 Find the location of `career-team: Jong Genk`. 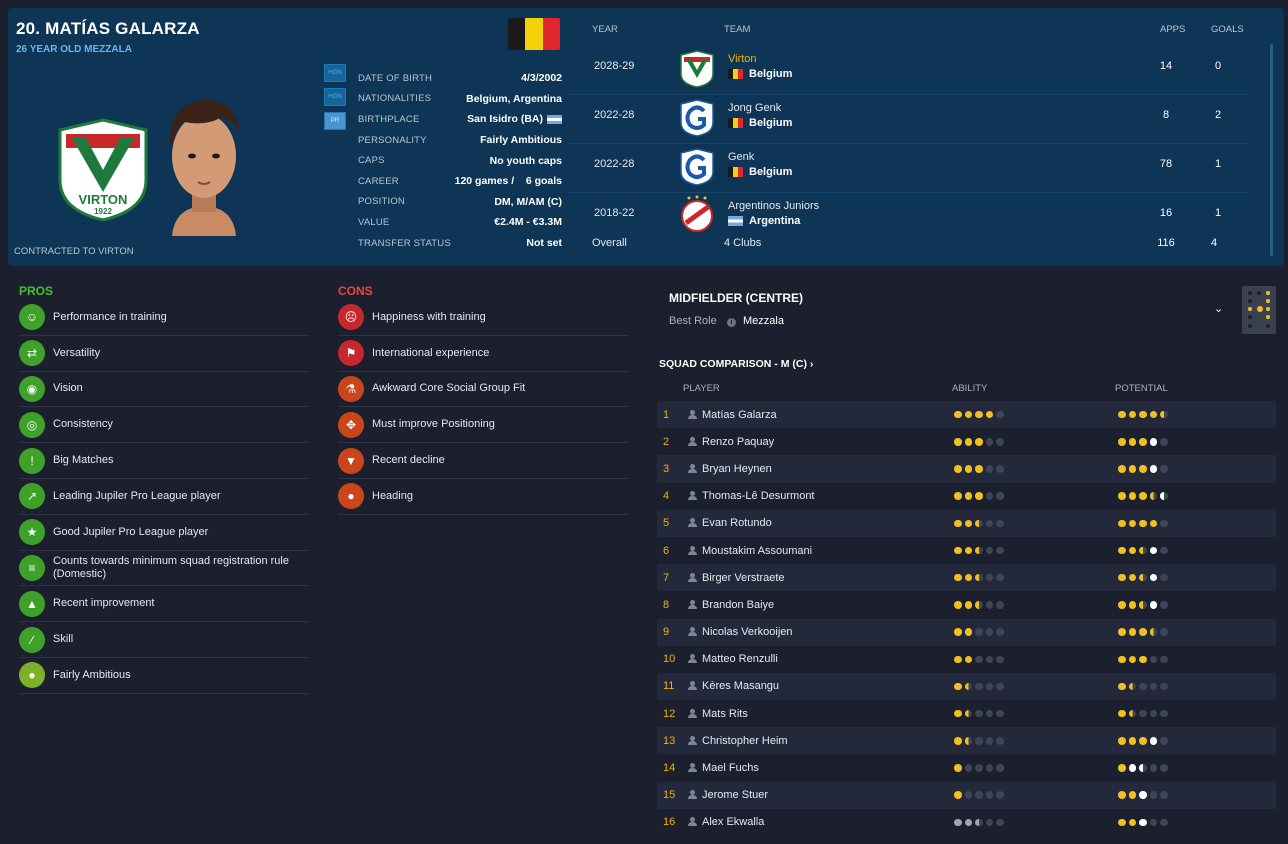

career-team: Jong Genk is located at coordinates (754, 108).